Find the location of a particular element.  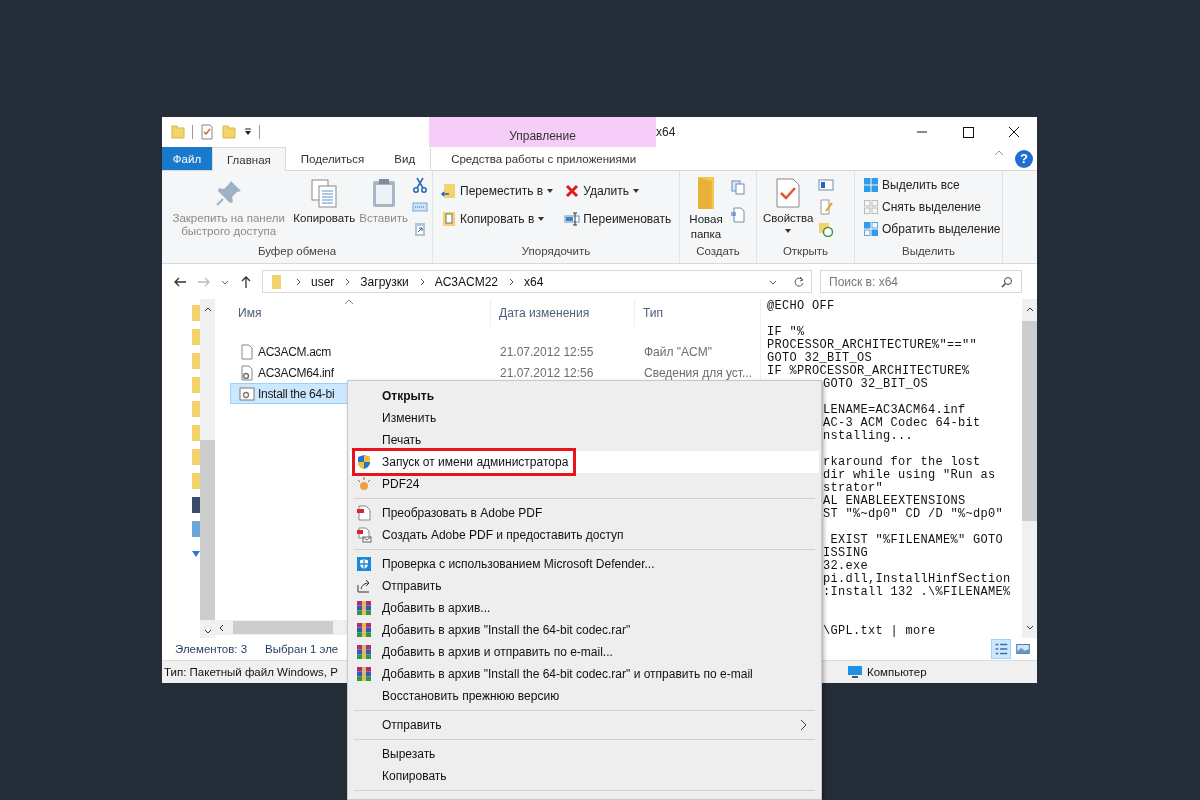

code-line: dir while using "Run as is located at coordinates (909, 475).